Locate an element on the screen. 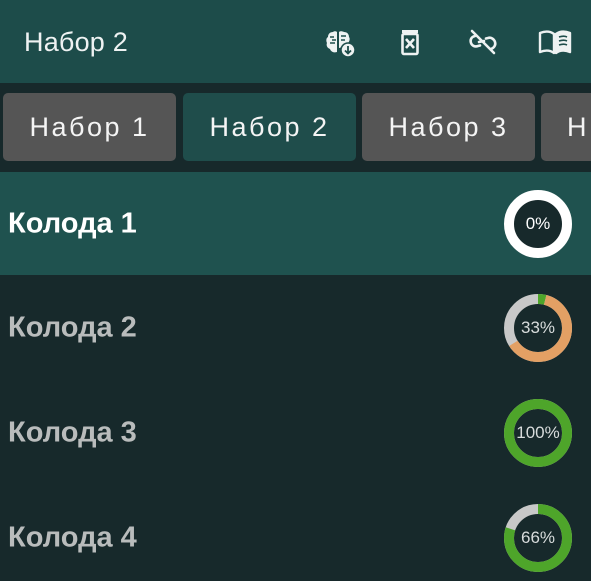 This screenshot has width=591, height=581. open-book-button is located at coordinates (555, 42).